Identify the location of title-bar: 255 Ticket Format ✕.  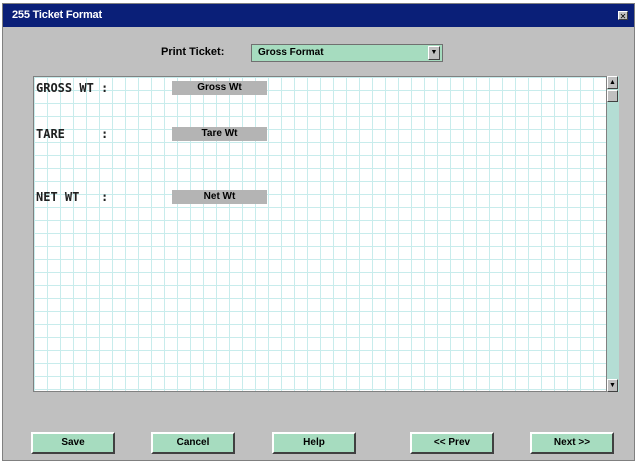
(318, 15).